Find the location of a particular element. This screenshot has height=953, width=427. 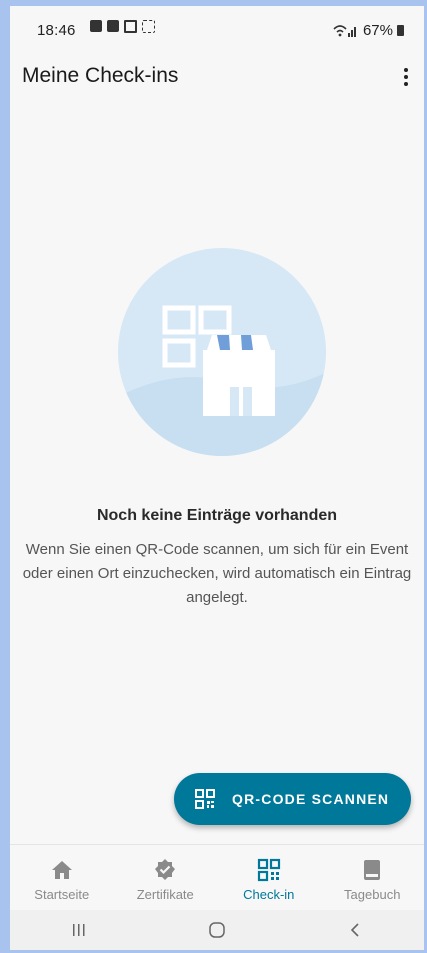

wifi-signal-icon is located at coordinates (344, 30).